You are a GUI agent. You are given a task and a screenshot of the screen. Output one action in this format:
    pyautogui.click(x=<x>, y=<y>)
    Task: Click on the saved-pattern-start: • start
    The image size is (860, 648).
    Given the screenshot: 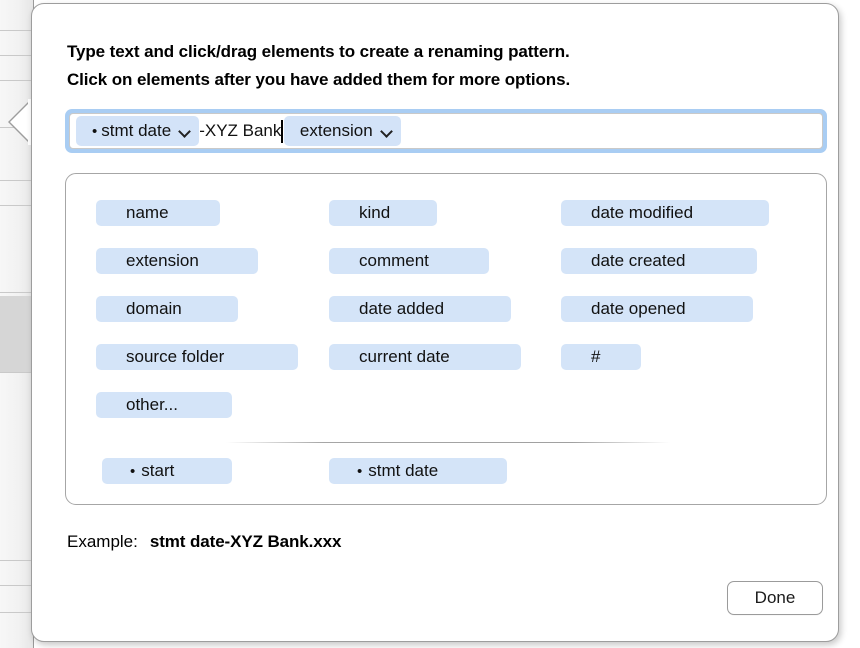 What is the action you would take?
    pyautogui.click(x=167, y=471)
    